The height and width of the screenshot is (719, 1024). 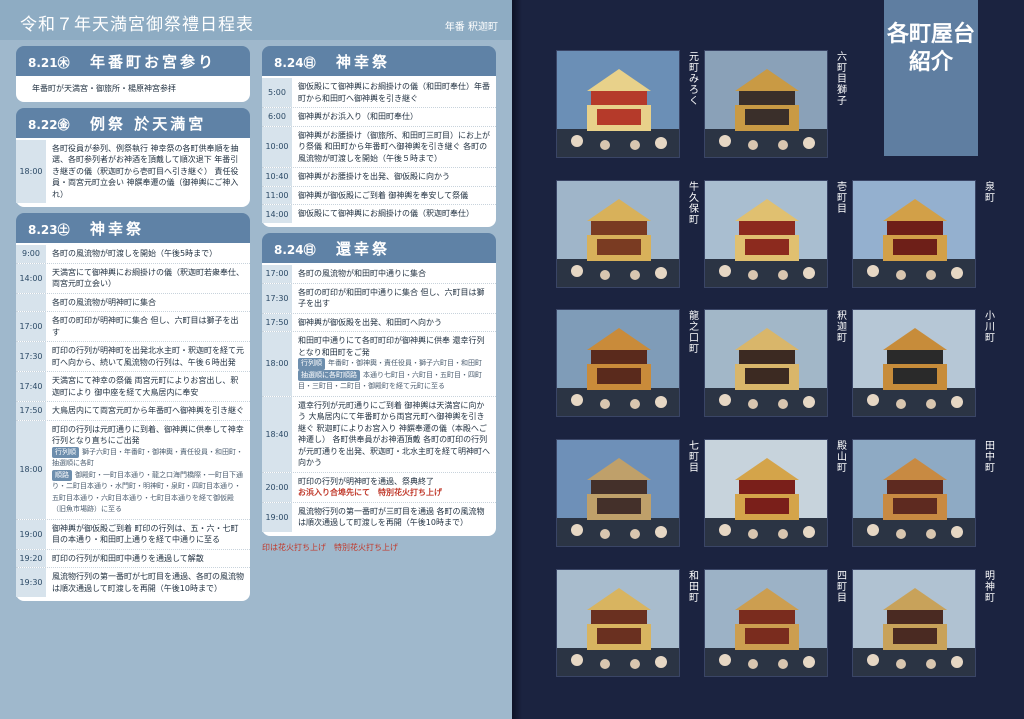 I want to click on schedule-row: 6:00 御神輿がお浜入り（和田町奉仕）, so click(x=379, y=117).